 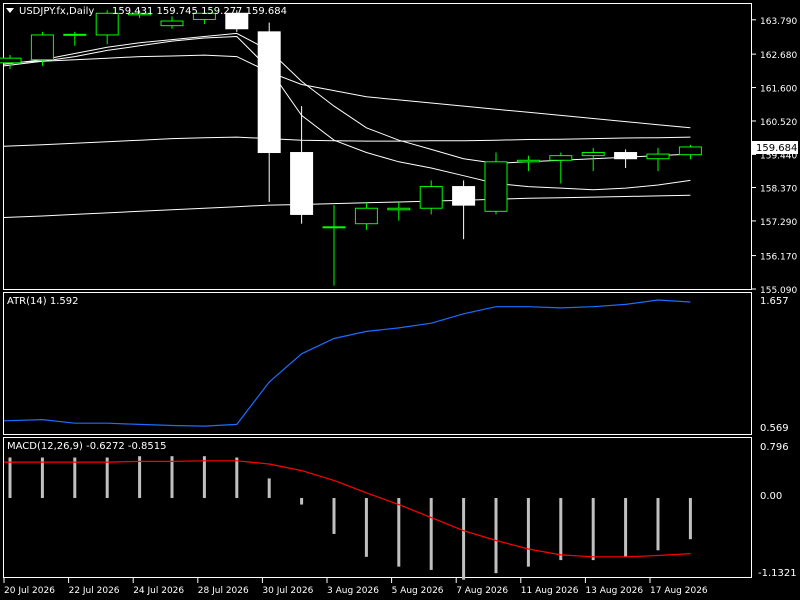 What do you see at coordinates (778, 123) in the screenshot?
I see `price-tick-label: 160.520` at bounding box center [778, 123].